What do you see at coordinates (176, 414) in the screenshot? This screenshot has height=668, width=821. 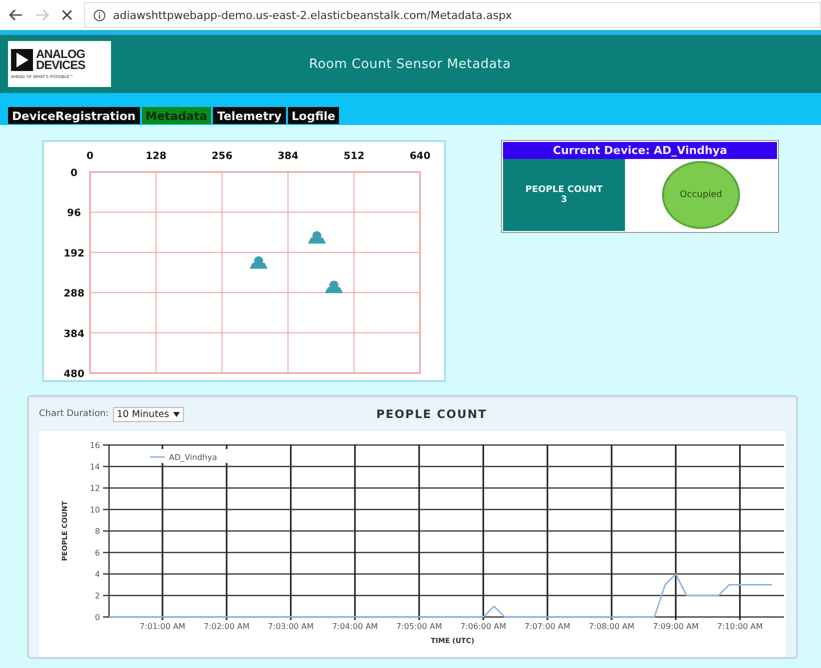 I see `caret-icon` at bounding box center [176, 414].